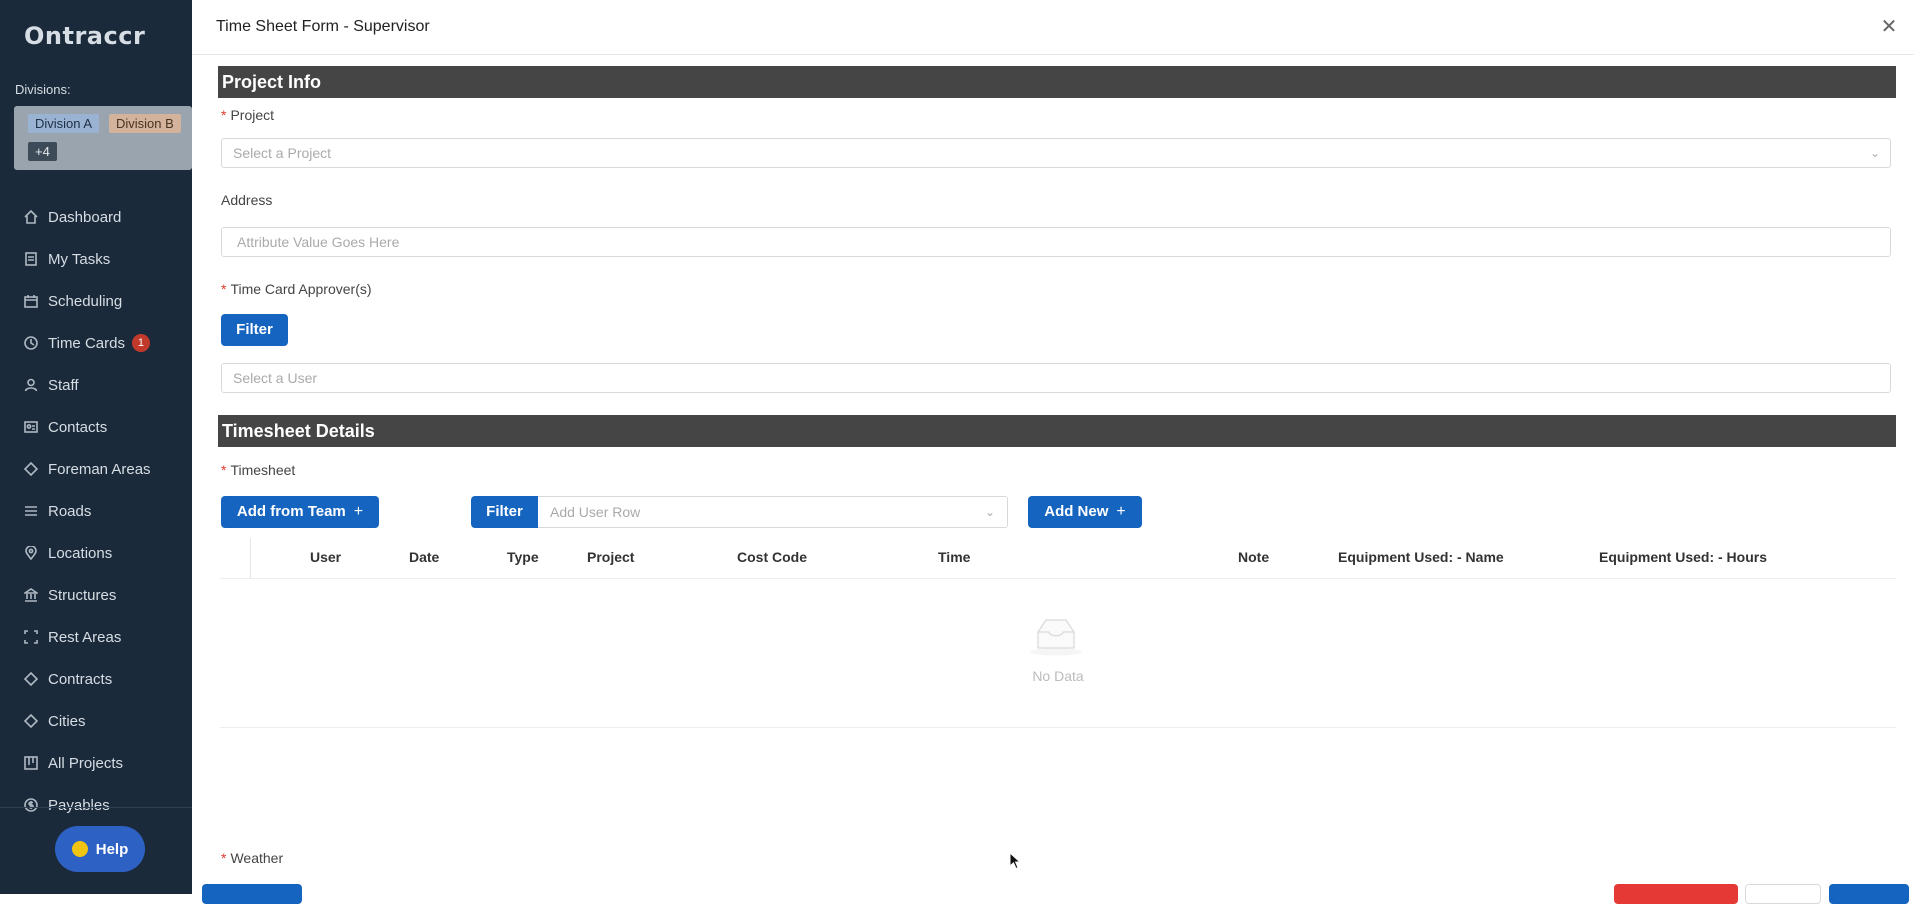 The height and width of the screenshot is (904, 1914). I want to click on sidebar-item-label: Rest Areas, so click(85, 637).